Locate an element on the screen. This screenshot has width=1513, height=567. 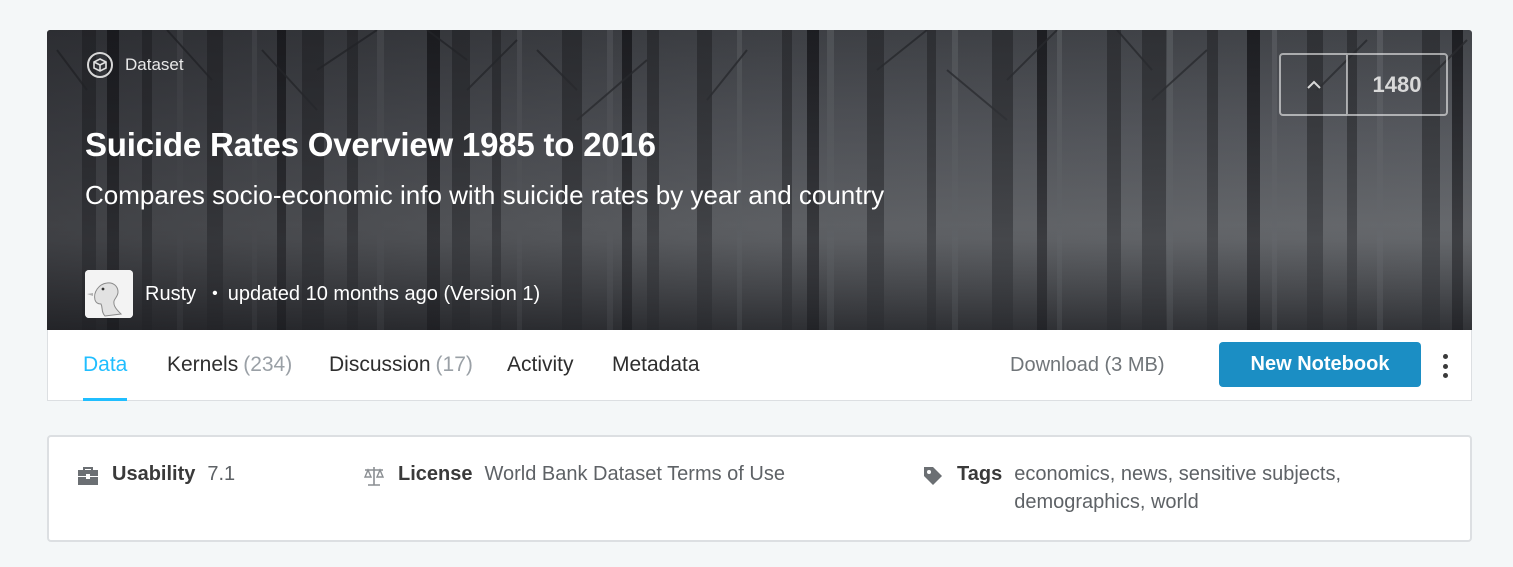
tab-kernels: Kernels (234) is located at coordinates (229, 365).